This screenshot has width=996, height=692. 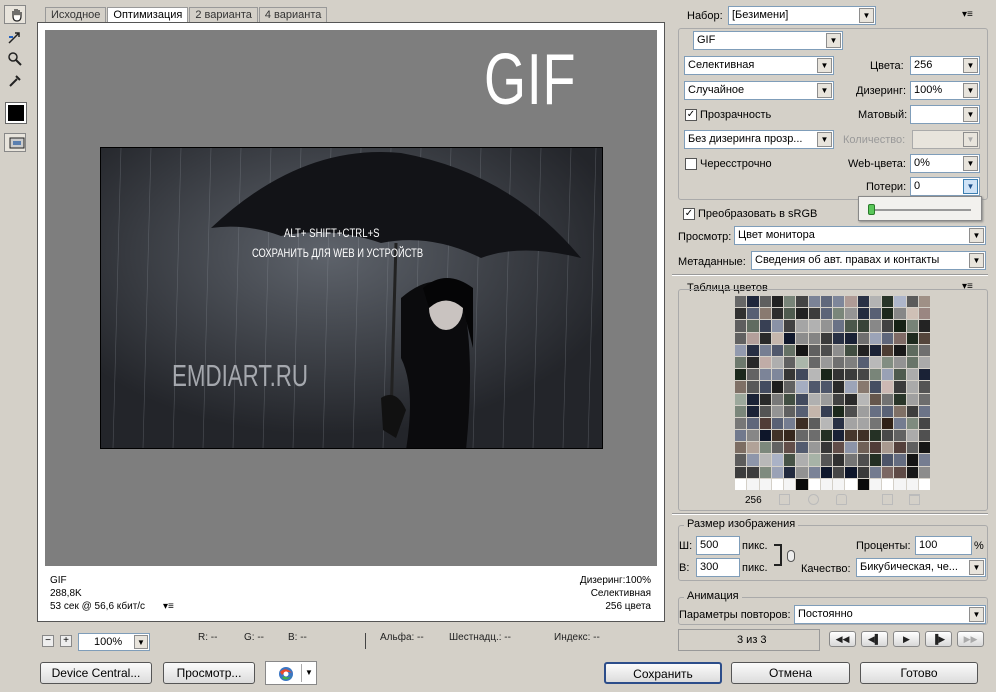 I want to click on transparency-dither-select: Без дизеринга прозр... ▼, so click(x=759, y=139).